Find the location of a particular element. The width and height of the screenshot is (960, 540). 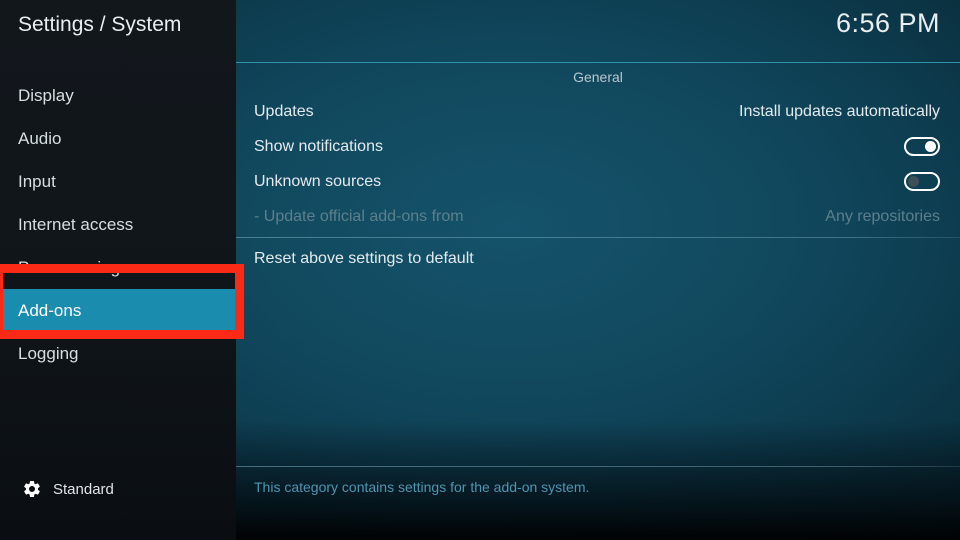

setting-label: Show notifications is located at coordinates (318, 146).